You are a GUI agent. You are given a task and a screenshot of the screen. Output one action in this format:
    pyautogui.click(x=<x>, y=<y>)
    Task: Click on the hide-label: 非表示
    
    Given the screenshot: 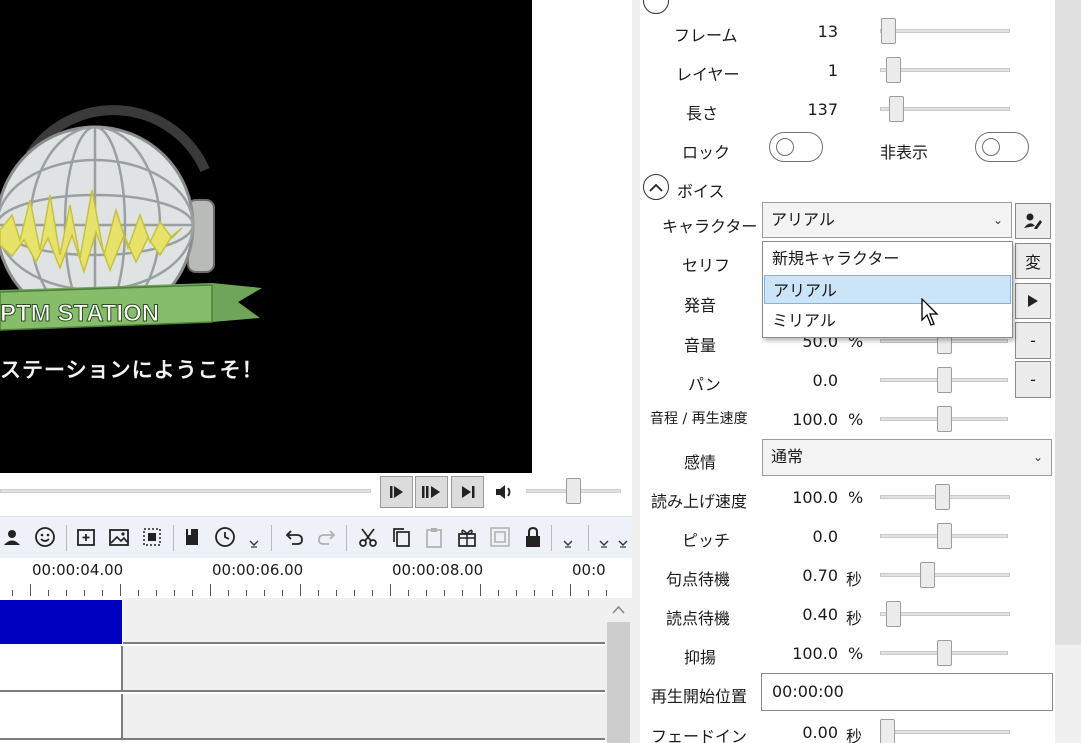 What is the action you would take?
    pyautogui.click(x=904, y=152)
    